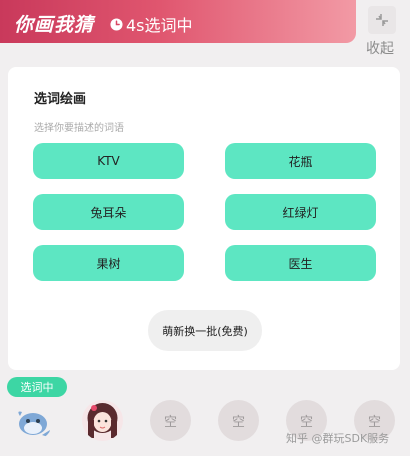 Image resolution: width=410 pixels, height=456 pixels. I want to click on player-avatar-girl, so click(102, 420).